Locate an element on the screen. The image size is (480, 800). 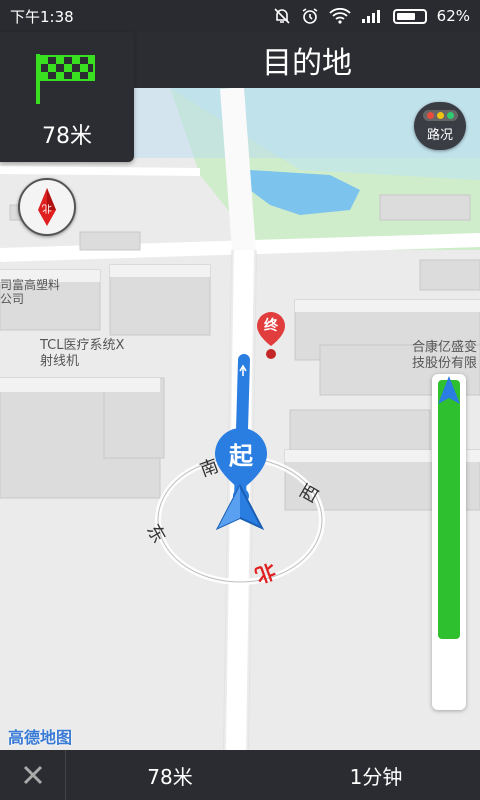
signal-icon is located at coordinates (370, 16).